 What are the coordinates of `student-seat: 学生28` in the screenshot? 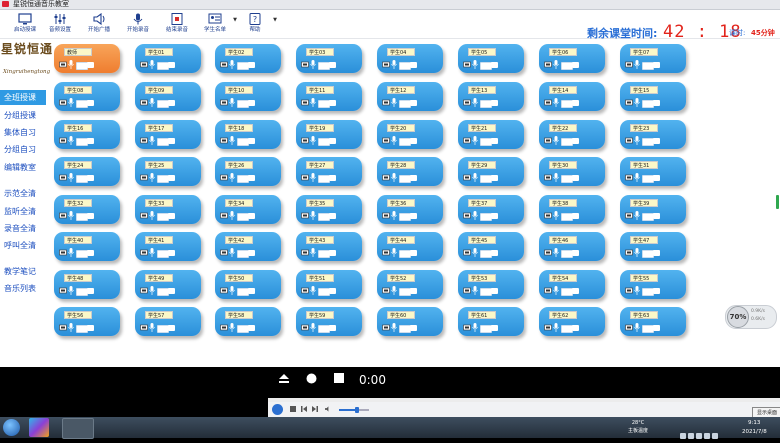 It's located at (410, 171).